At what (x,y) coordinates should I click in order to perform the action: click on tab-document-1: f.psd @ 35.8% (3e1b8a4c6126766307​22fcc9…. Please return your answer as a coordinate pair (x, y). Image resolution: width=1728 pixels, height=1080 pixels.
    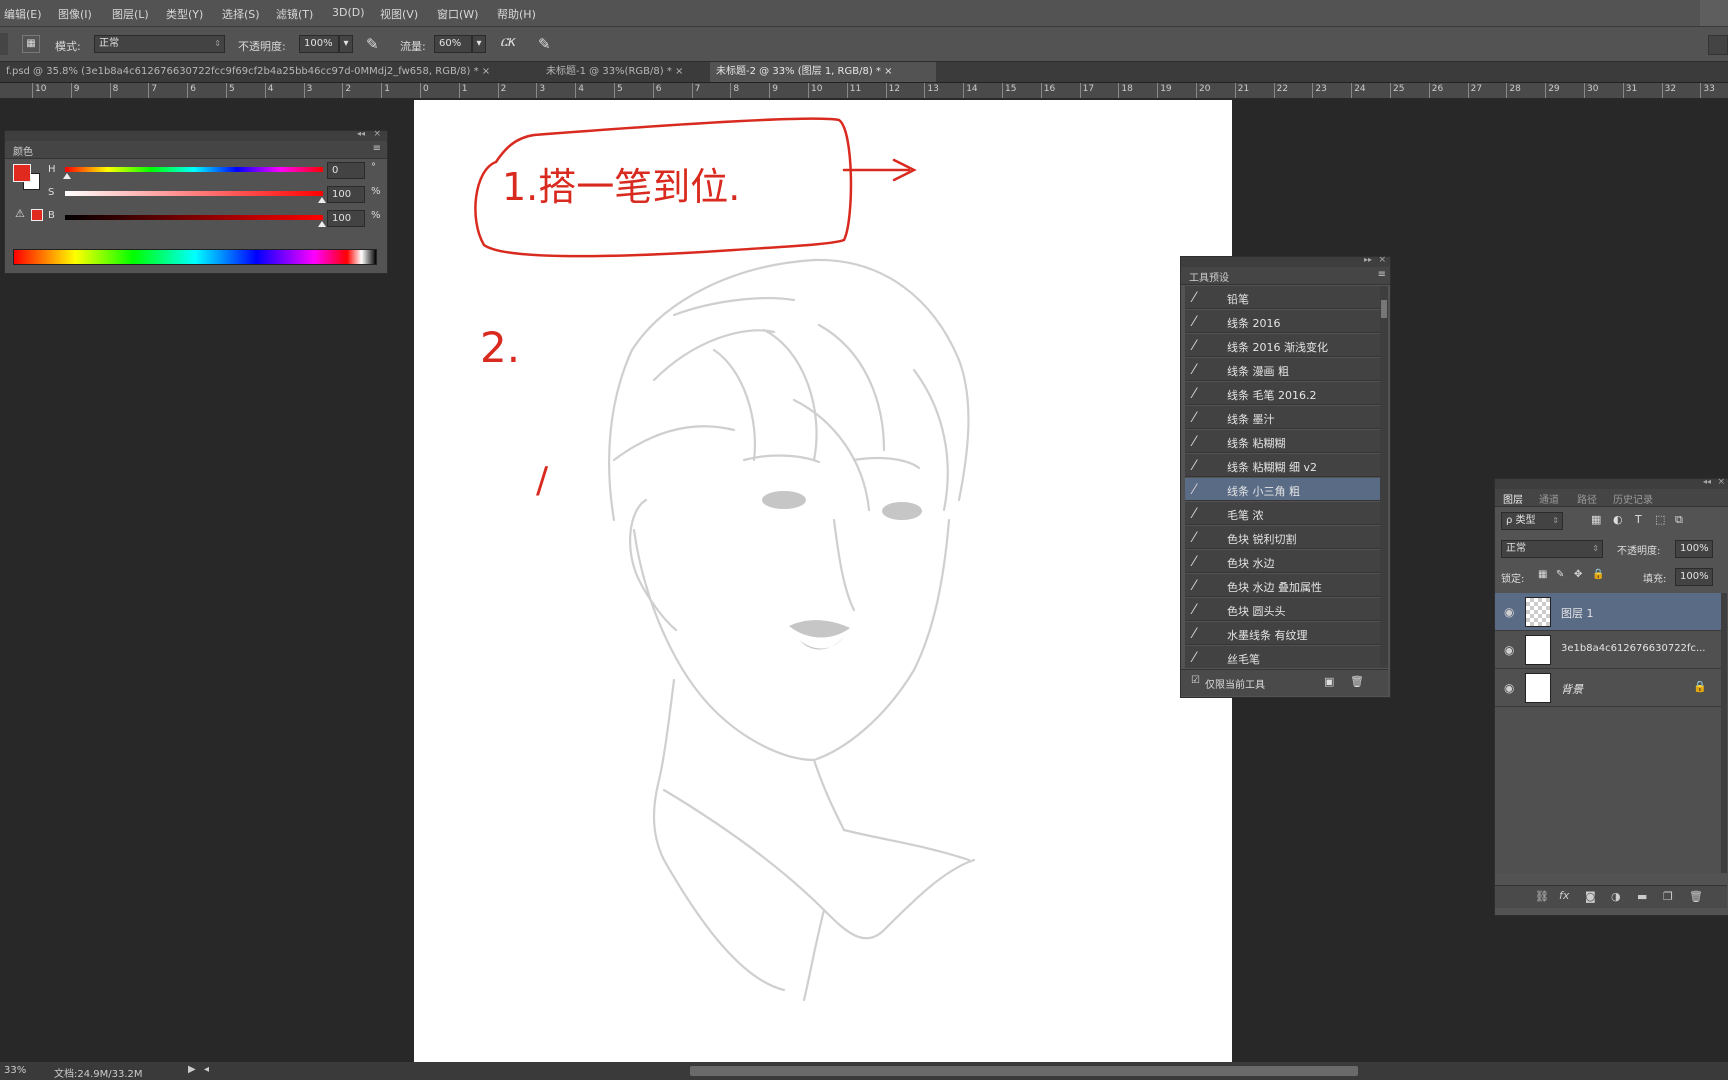
    Looking at the image, I should click on (271, 72).